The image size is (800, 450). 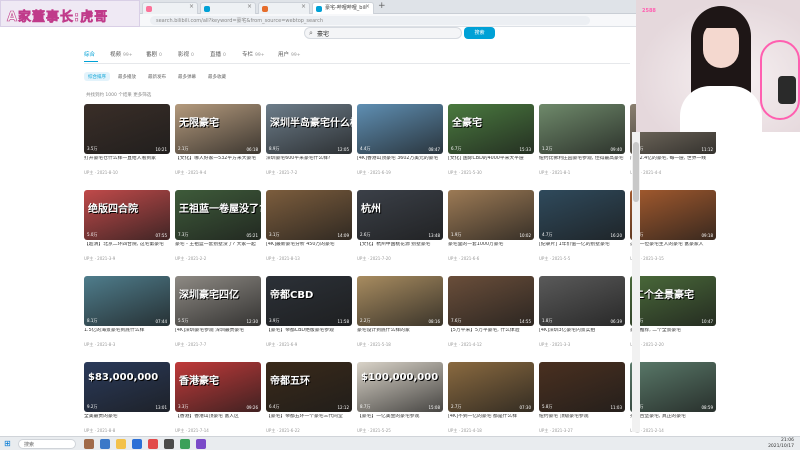 What do you see at coordinates (673, 420) in the screenshot?
I see `video-title: 英国古堡豪宅, 真正的豪宅` at bounding box center [673, 420].